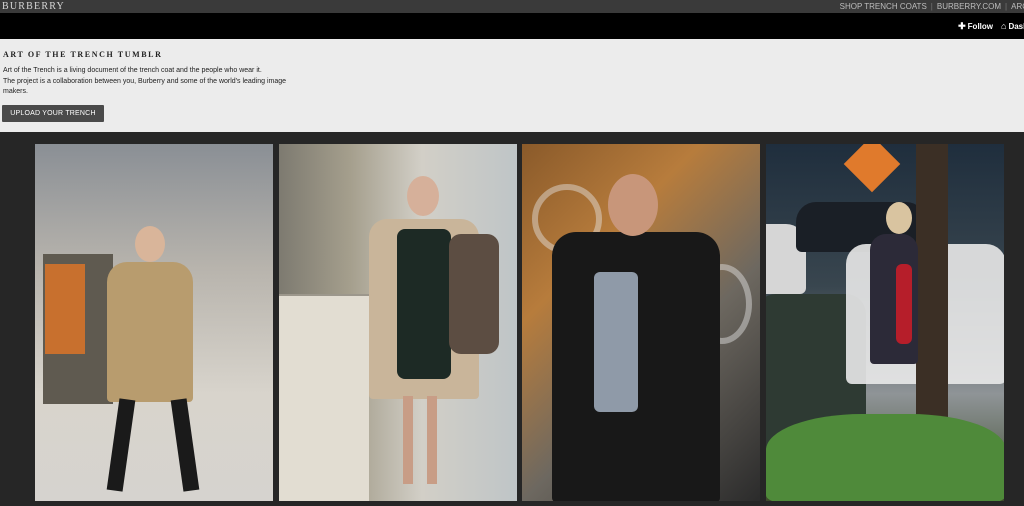  What do you see at coordinates (904, 304) in the screenshot?
I see `red-dress` at bounding box center [904, 304].